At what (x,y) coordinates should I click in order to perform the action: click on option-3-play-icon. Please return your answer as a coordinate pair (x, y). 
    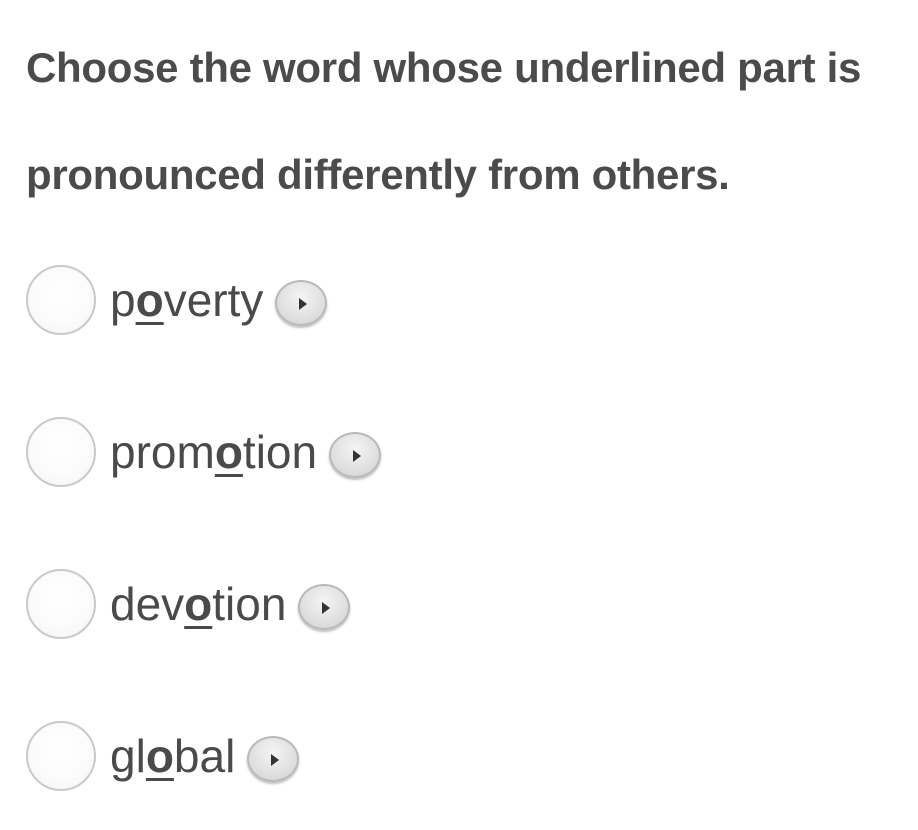
    Looking at the image, I should click on (324, 607).